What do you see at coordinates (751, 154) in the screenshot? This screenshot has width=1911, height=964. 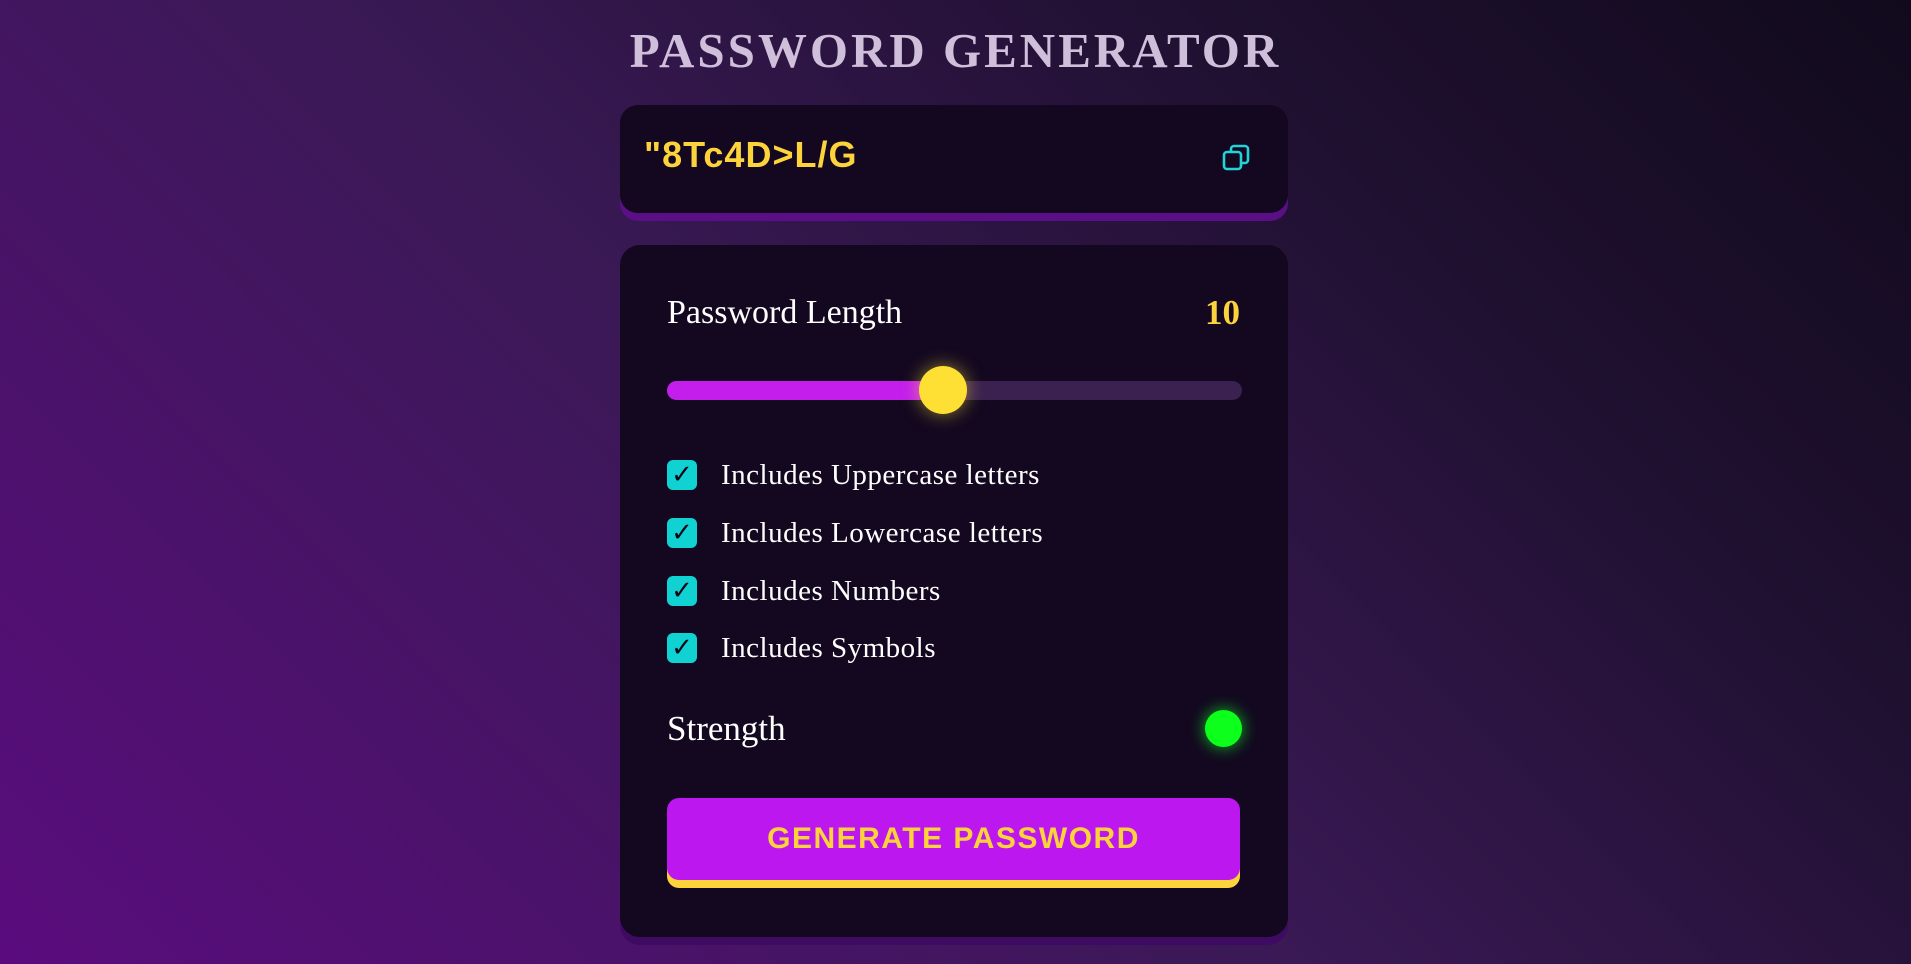 I see `generated-password: "8Tc4D>L/G` at bounding box center [751, 154].